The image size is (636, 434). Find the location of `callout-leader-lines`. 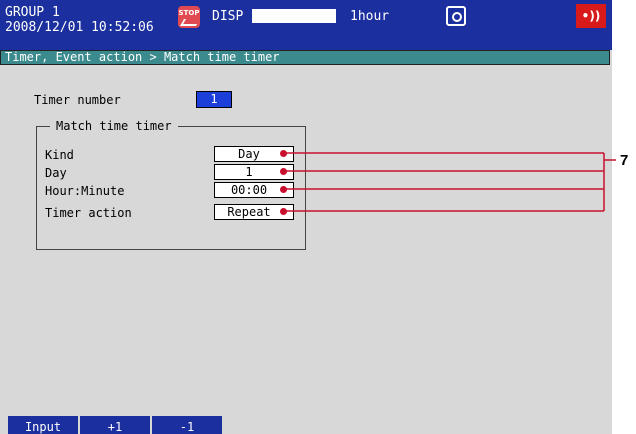

callout-leader-lines is located at coordinates (450, 182).